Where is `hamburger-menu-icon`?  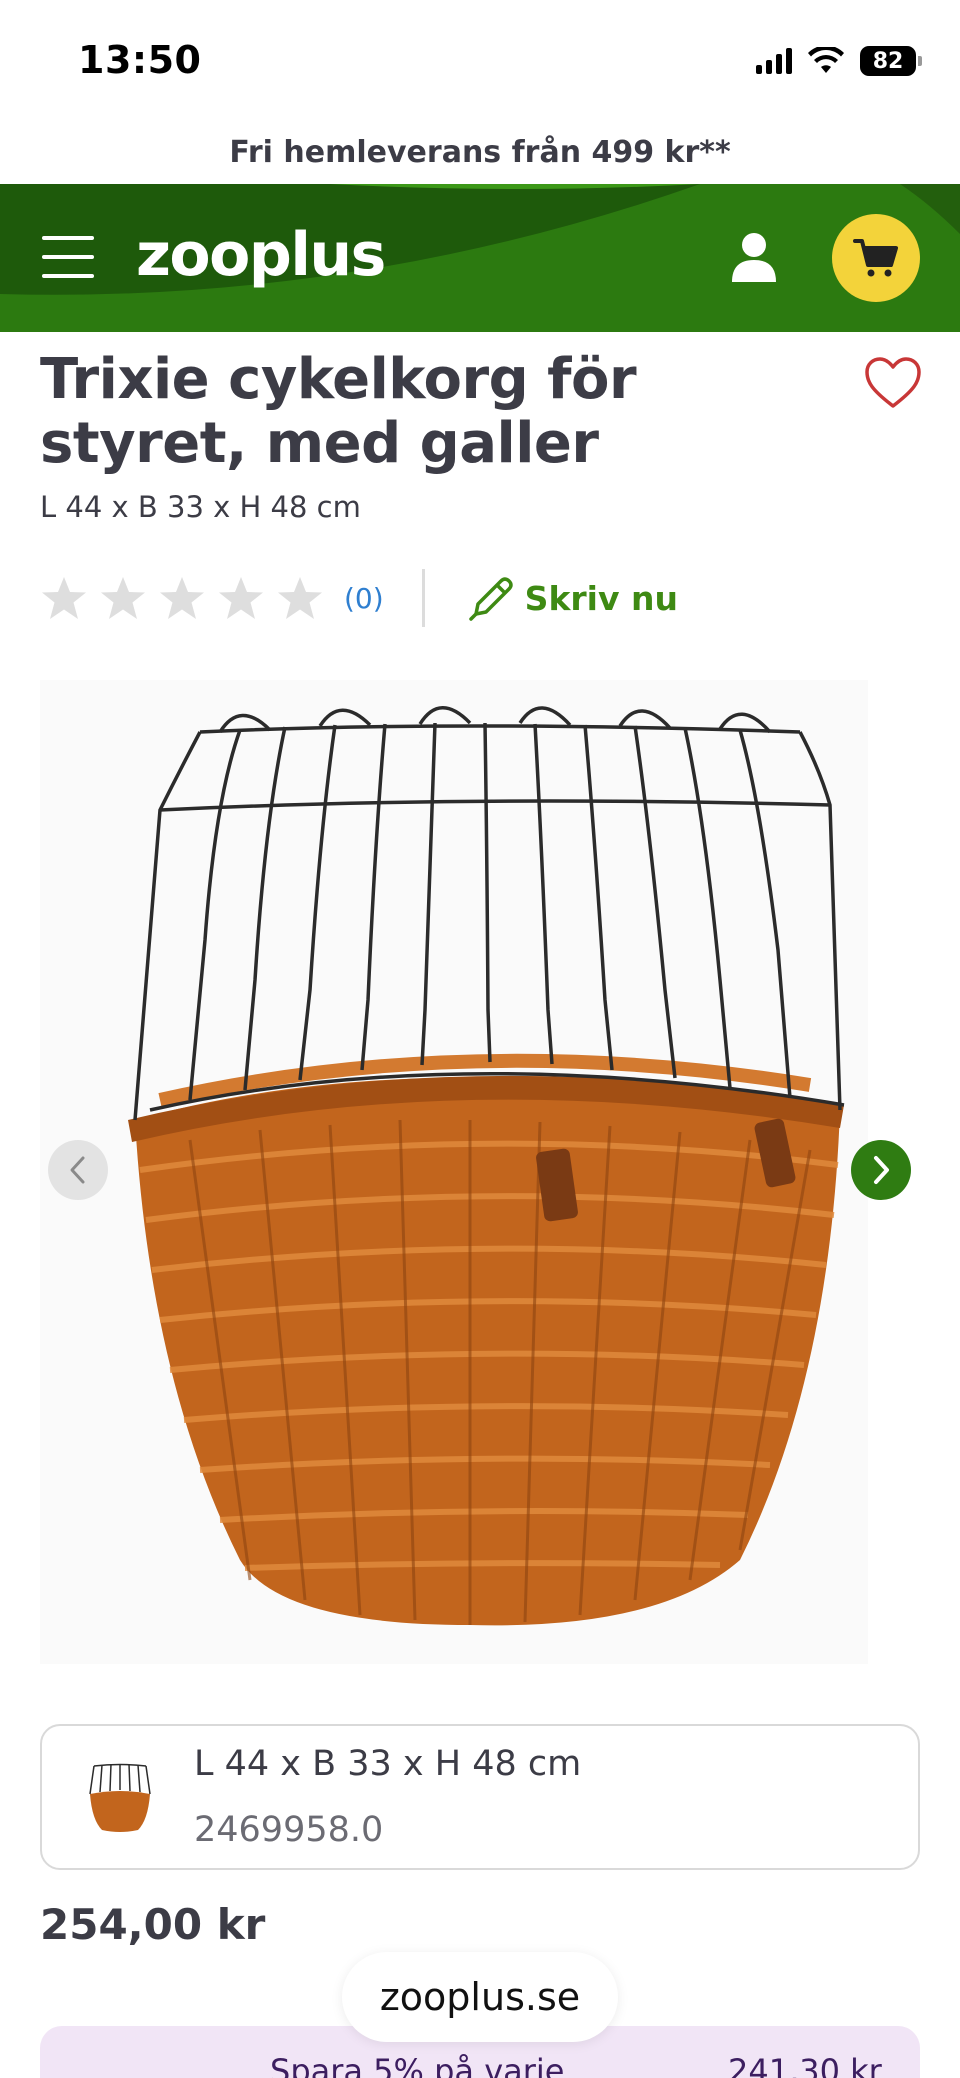
hamburger-menu-icon is located at coordinates (68, 257).